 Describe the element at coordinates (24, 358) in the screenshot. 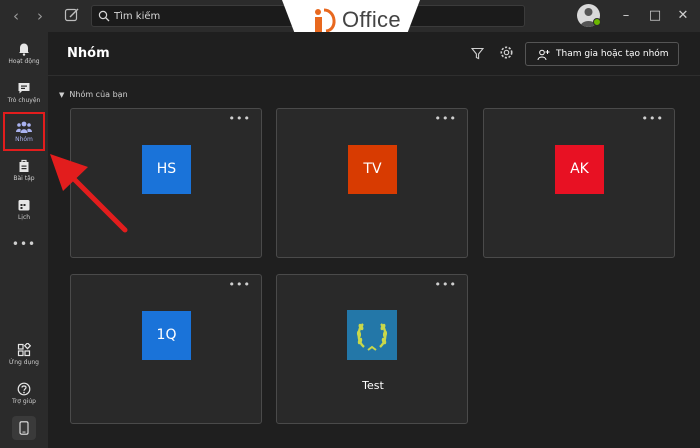

I see `rail-item-apps: Ứng dụng` at that location.